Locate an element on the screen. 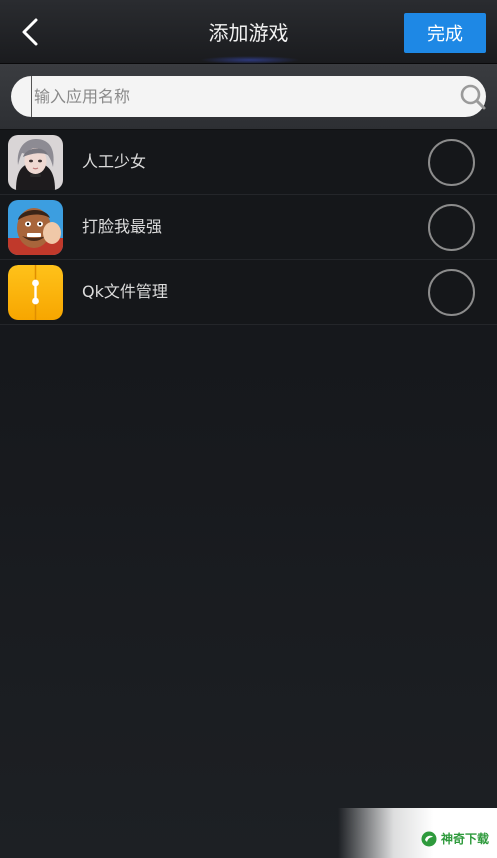 The width and height of the screenshot is (497, 858). top-bar: 添加游戏 完成 is located at coordinates (248, 32).